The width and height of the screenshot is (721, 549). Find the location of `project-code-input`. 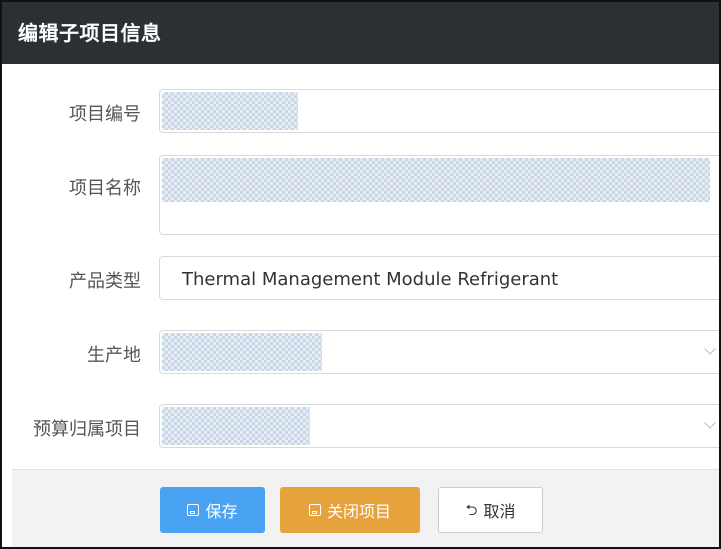

project-code-input is located at coordinates (439, 111).